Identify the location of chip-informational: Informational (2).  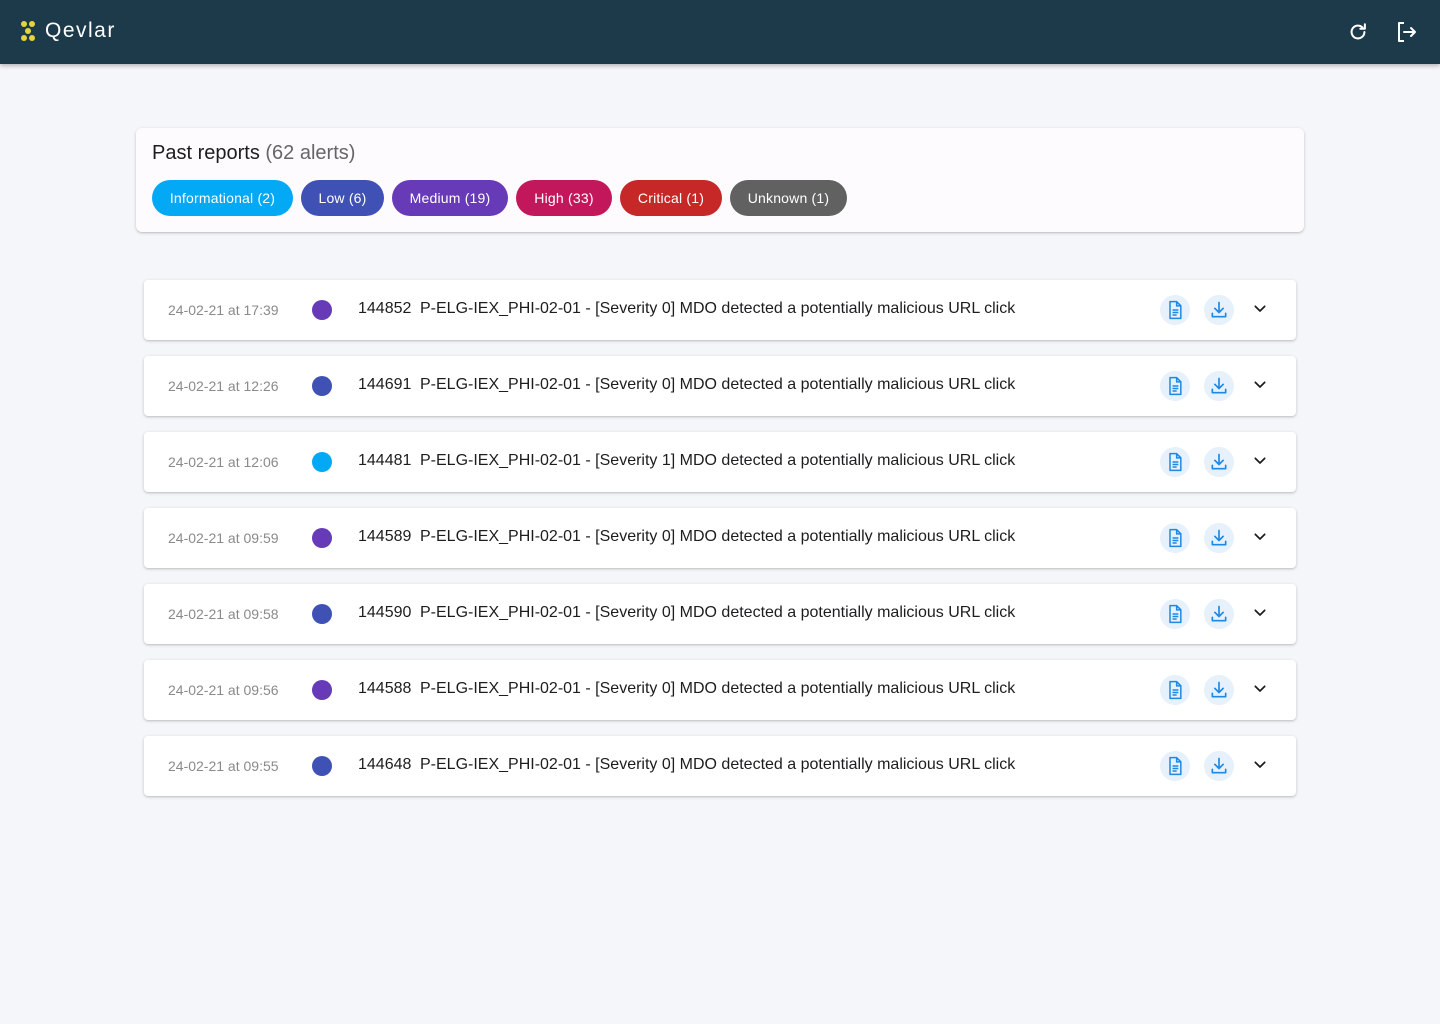
(222, 198).